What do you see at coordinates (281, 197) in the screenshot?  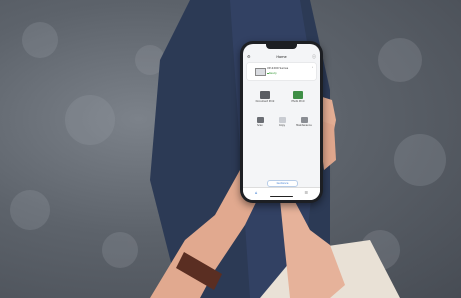 I see `home-indicator` at bounding box center [281, 197].